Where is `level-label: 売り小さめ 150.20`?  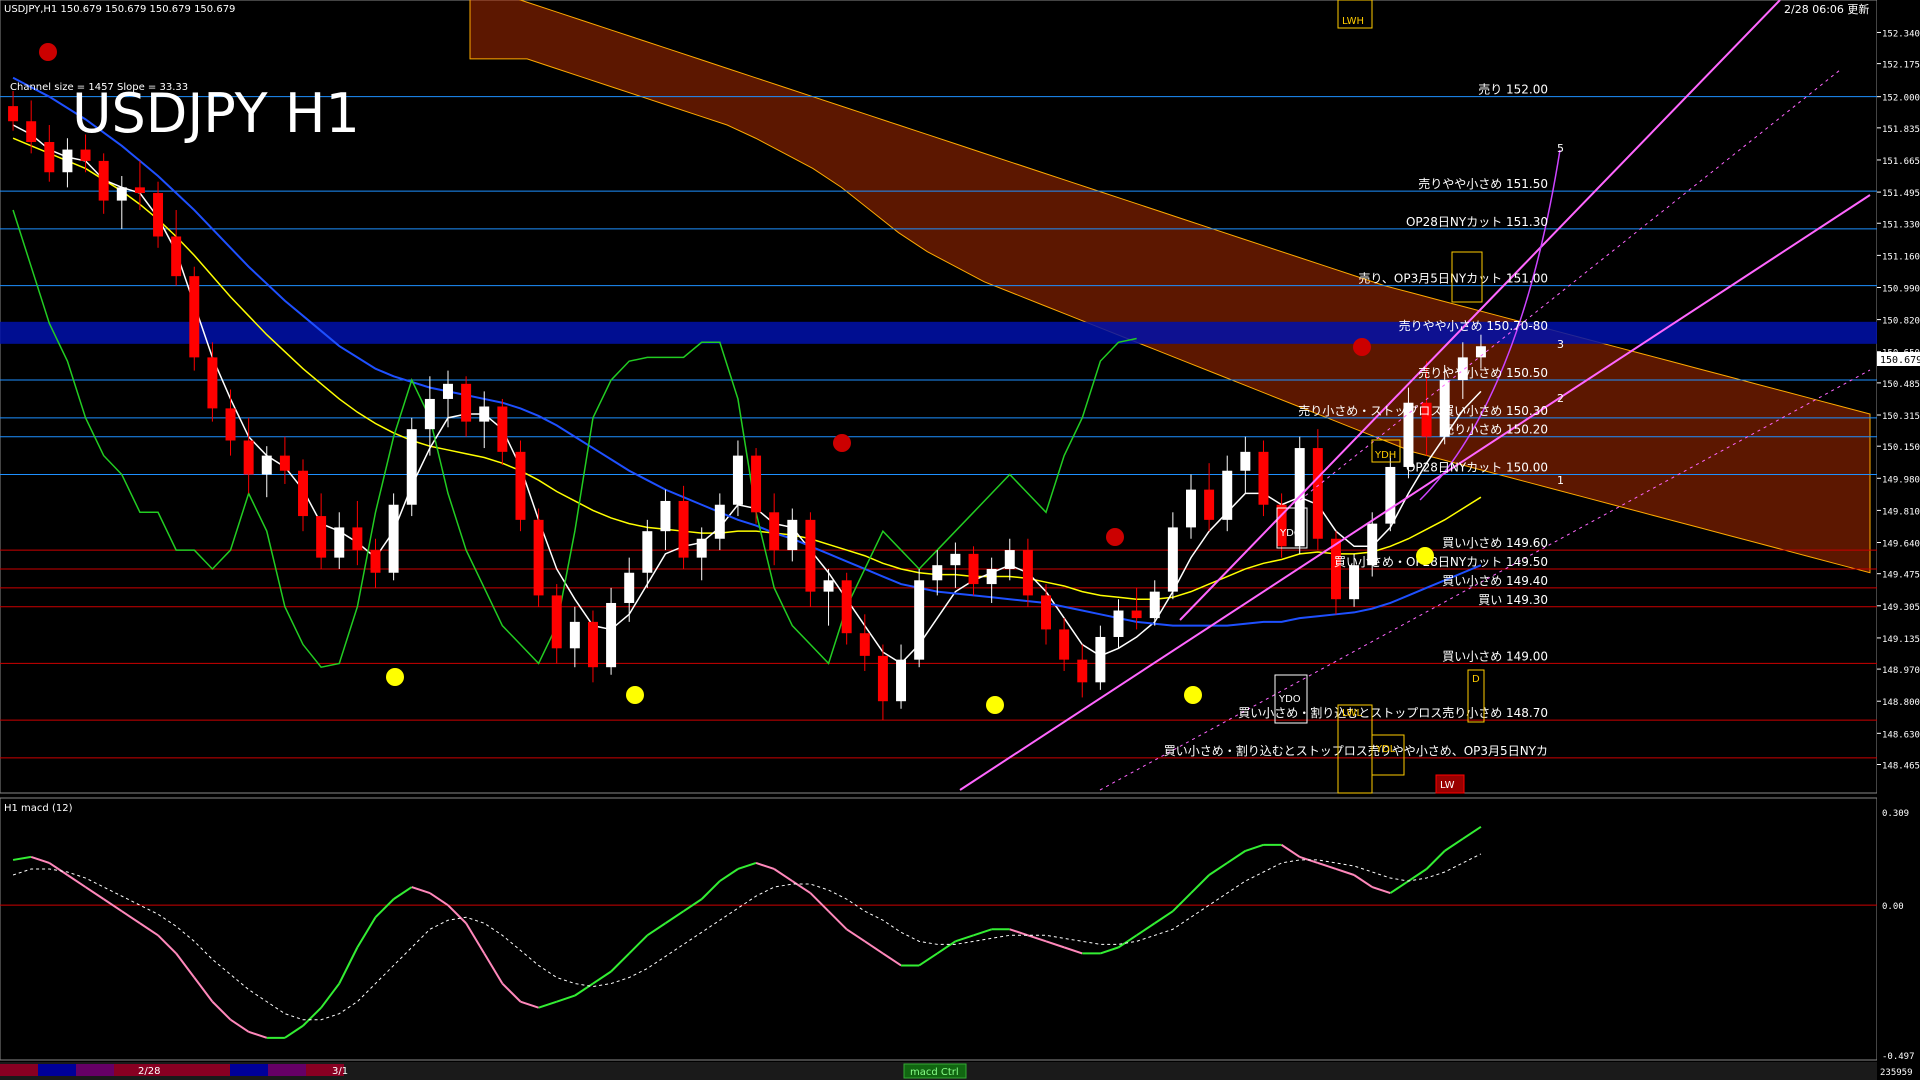
level-label: 売り小さめ 150.20 is located at coordinates (1495, 429).